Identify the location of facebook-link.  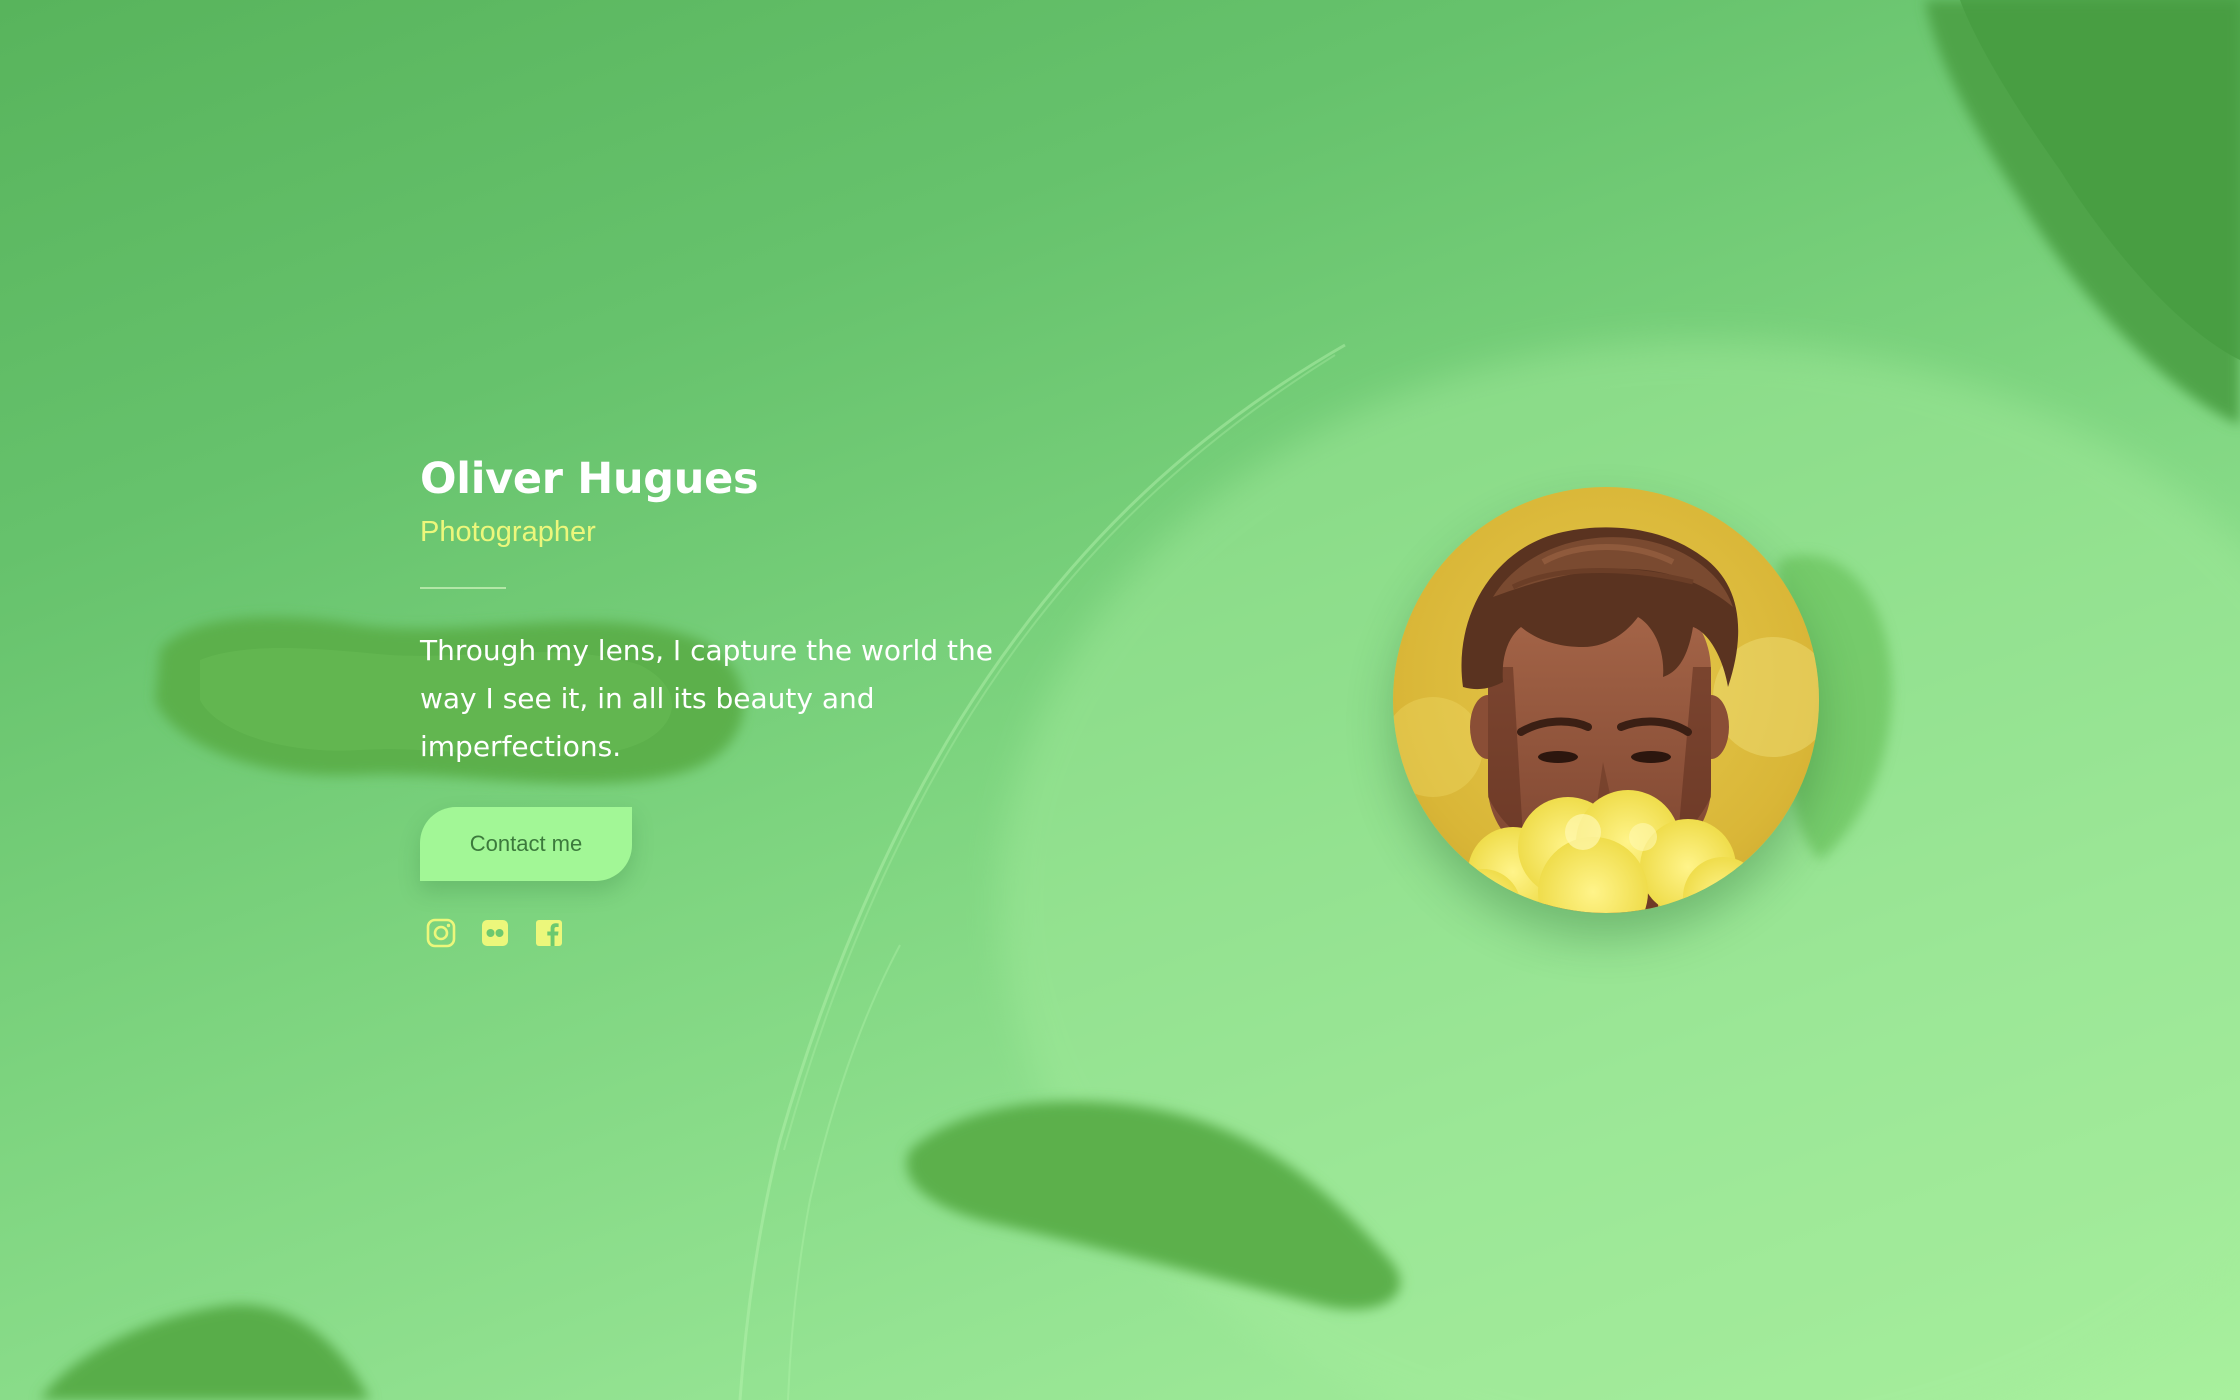
(549, 933).